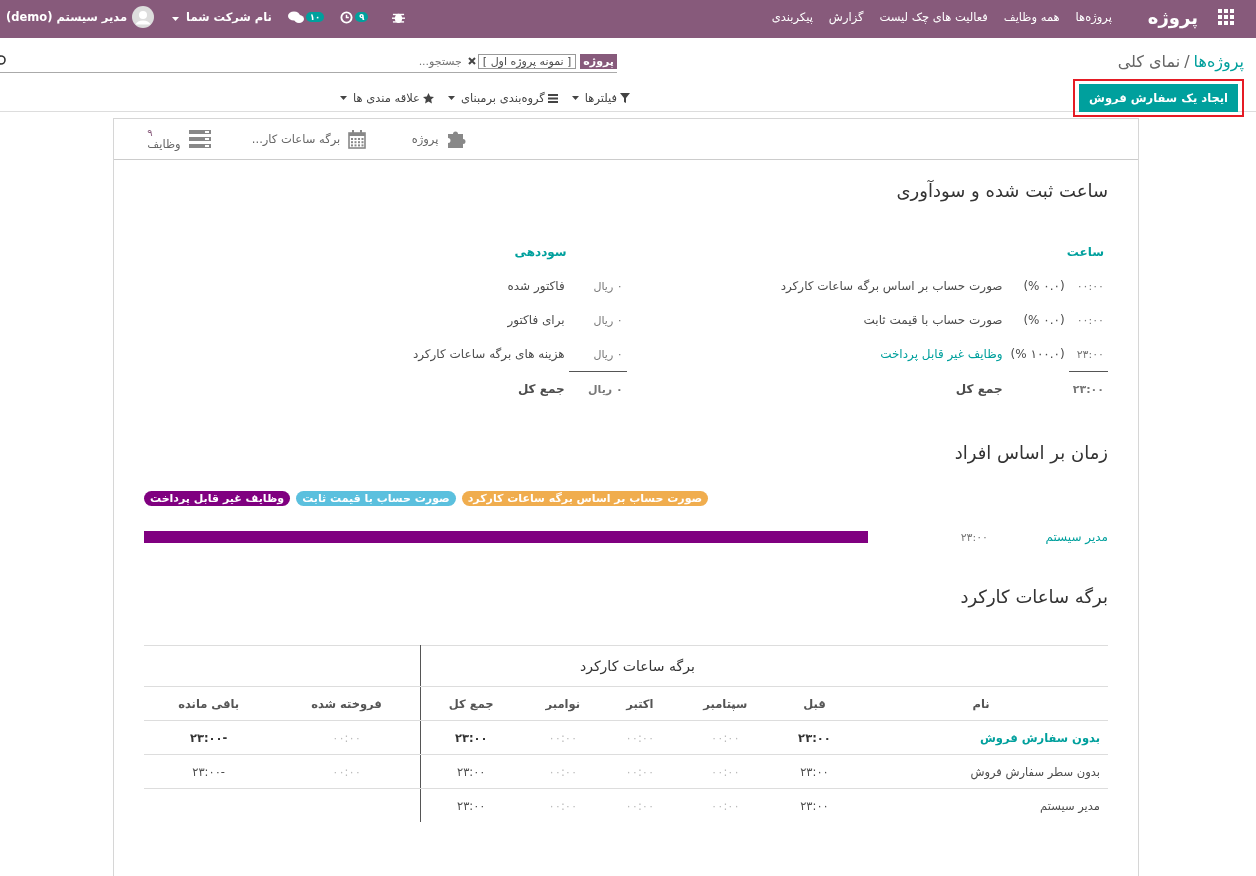 The image size is (1256, 876). What do you see at coordinates (357, 139) in the screenshot?
I see `calendar-icon` at bounding box center [357, 139].